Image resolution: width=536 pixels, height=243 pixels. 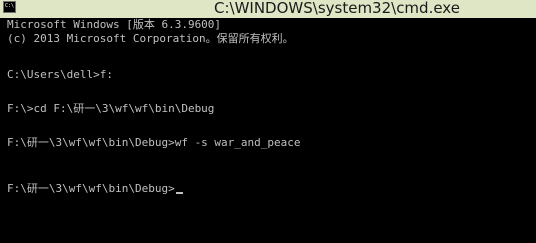 I want to click on console-line-version: Microsoft Windows [版本 6.3.9600], so click(x=114, y=24).